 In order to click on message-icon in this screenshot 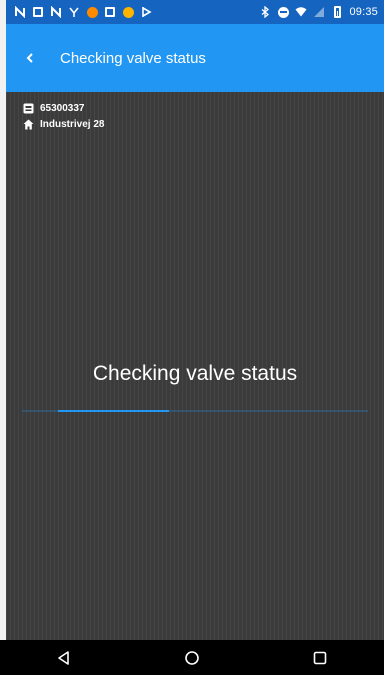, I will do `click(38, 12)`.